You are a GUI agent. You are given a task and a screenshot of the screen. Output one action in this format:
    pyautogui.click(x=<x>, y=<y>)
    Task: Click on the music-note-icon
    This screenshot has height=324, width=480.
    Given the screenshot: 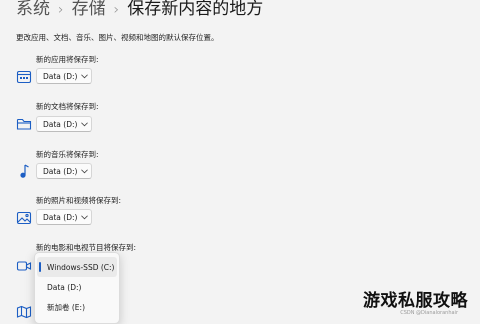 What is the action you would take?
    pyautogui.click(x=24, y=171)
    